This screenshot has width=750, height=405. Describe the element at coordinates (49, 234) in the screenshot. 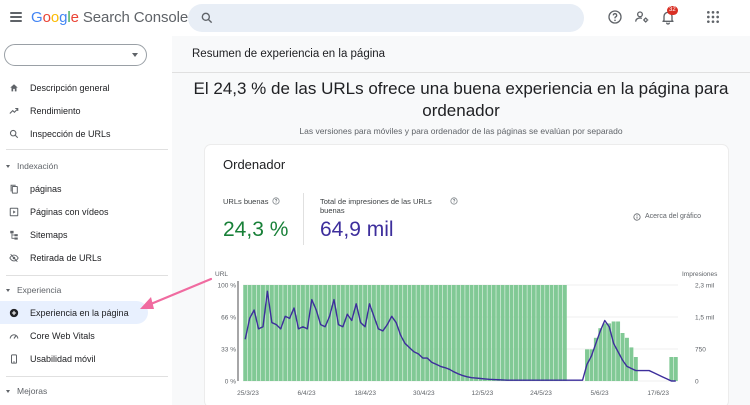

I see `sidebar-item-label: Sitemaps` at that location.